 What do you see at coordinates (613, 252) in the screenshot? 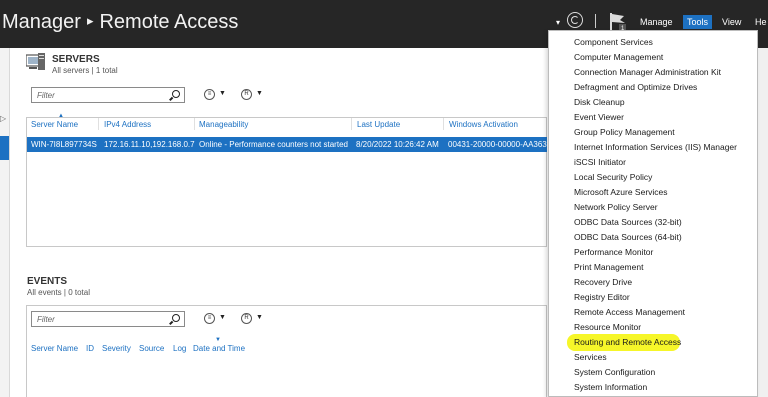
I see `tools-menu-item: Performance Monitor` at bounding box center [613, 252].